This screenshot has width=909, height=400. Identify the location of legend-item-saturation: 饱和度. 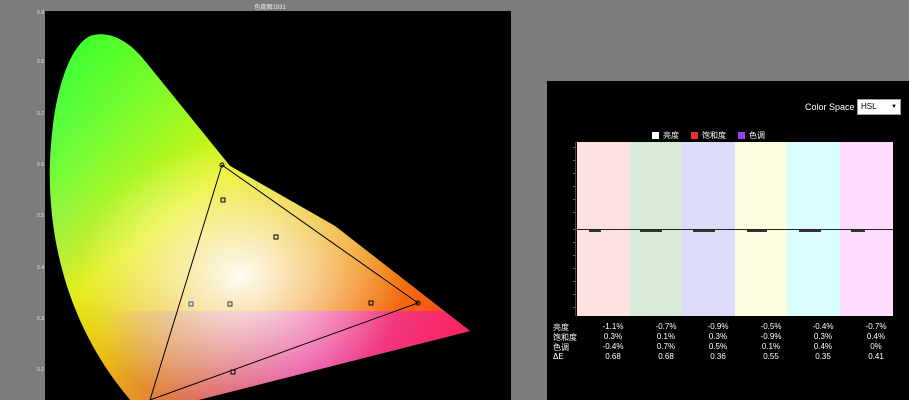
(708, 135).